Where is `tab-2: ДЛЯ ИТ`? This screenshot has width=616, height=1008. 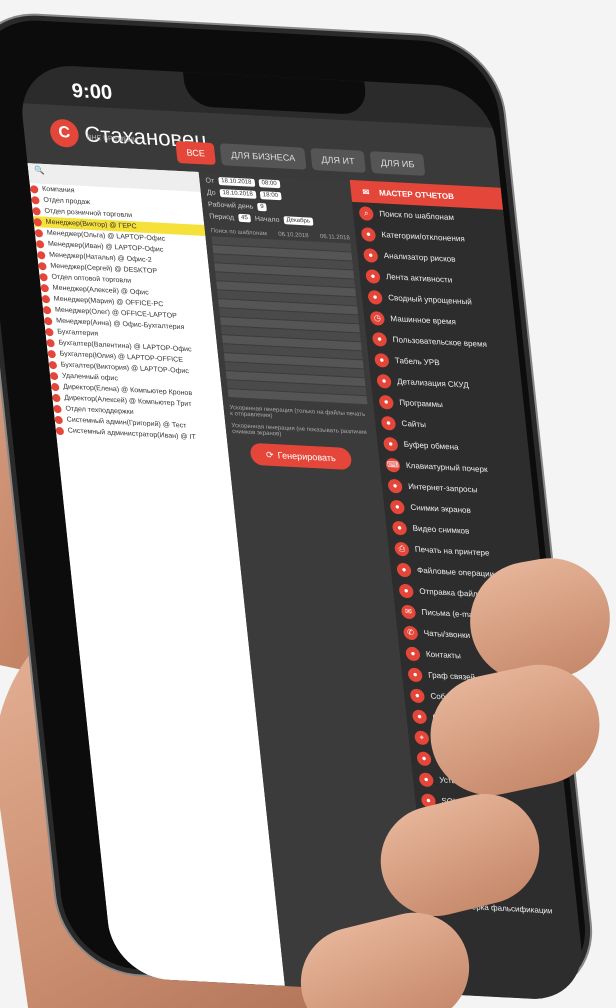
tab-2: ДЛЯ ИТ is located at coordinates (338, 160).